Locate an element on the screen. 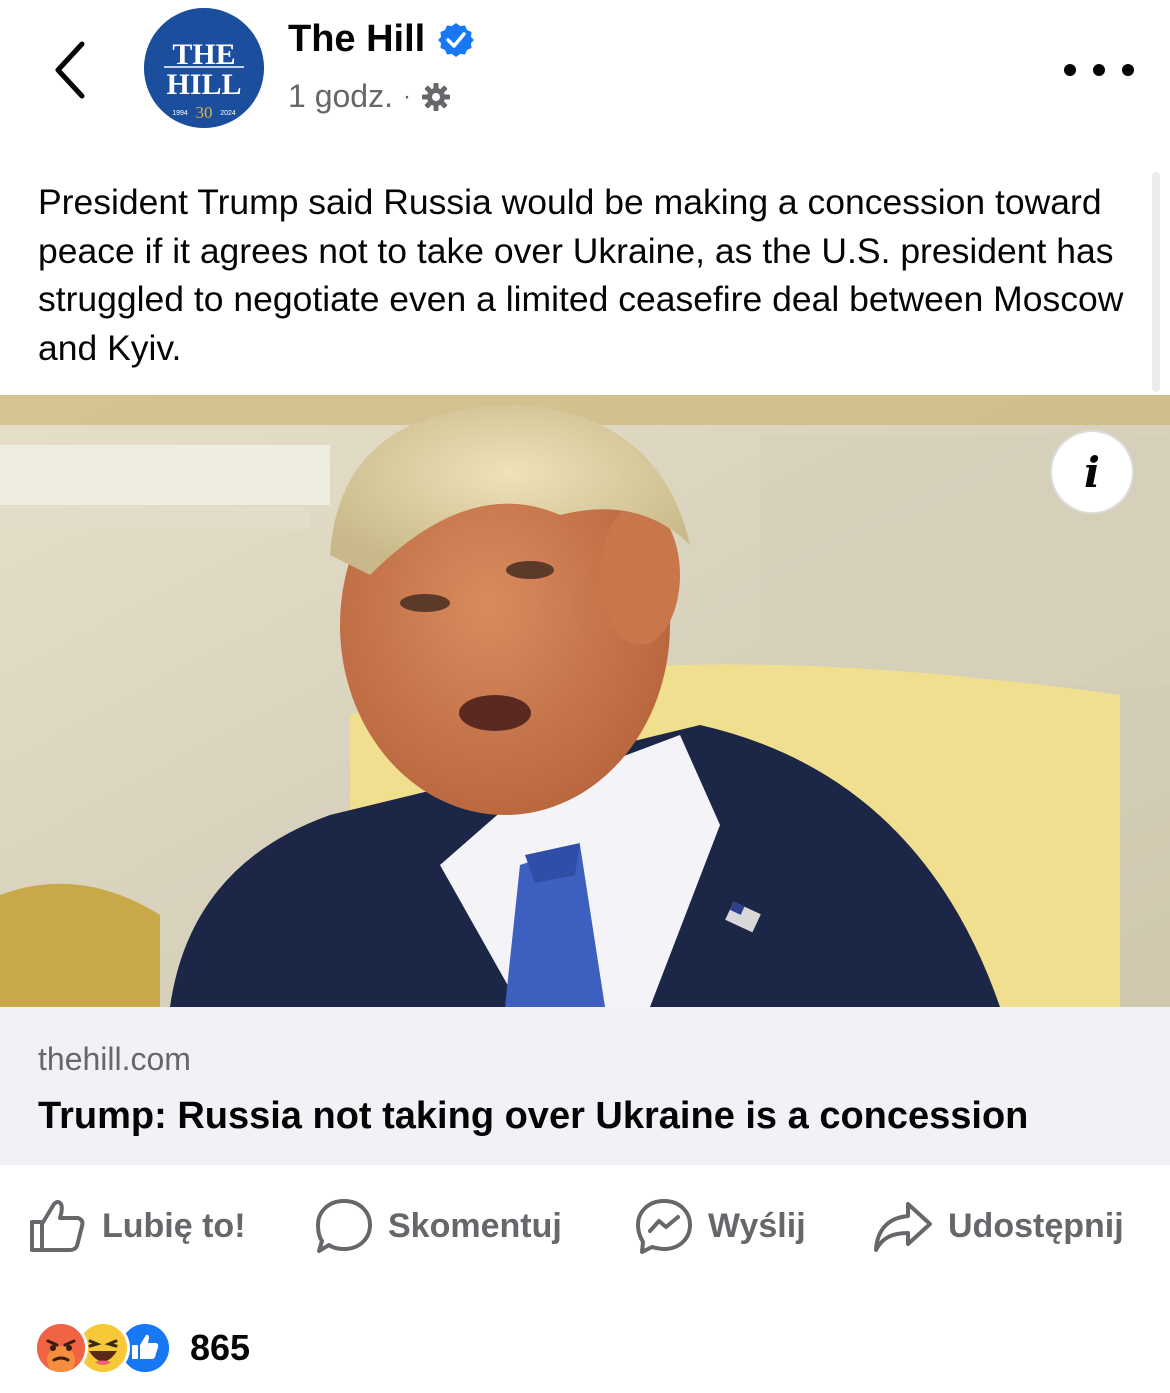  gear-icon is located at coordinates (435, 96).